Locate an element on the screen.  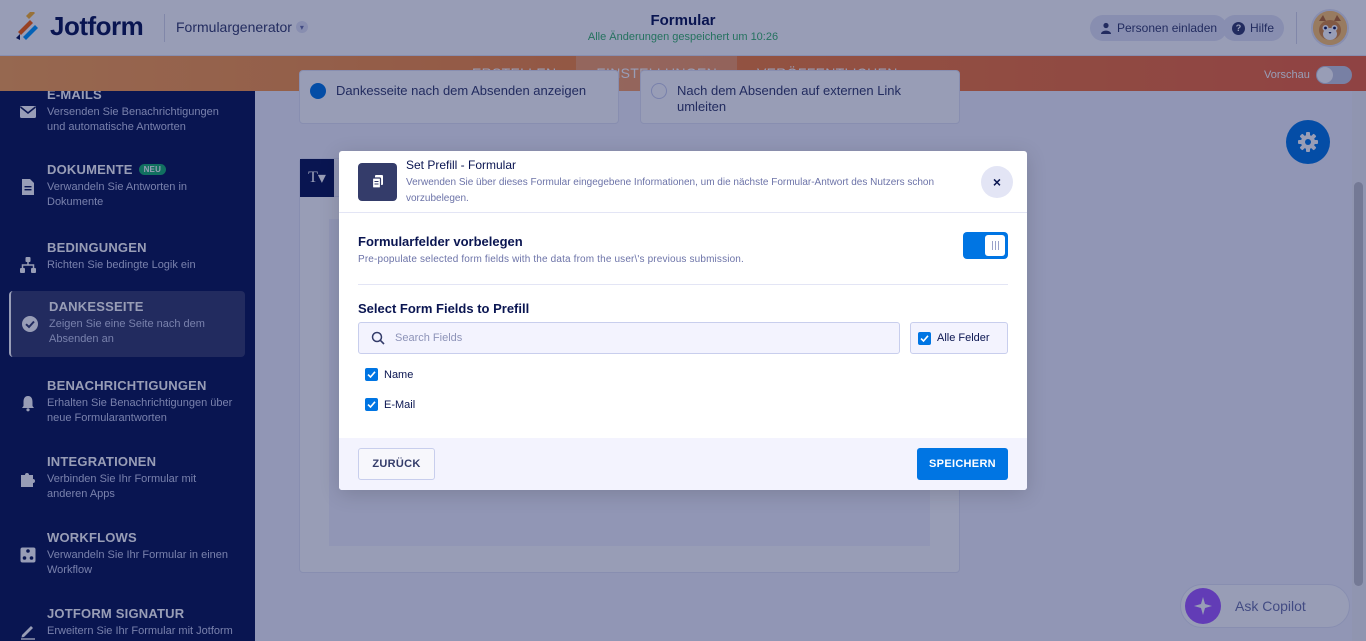
all-fields-checkbox: Alle Felder is located at coordinates (959, 338).